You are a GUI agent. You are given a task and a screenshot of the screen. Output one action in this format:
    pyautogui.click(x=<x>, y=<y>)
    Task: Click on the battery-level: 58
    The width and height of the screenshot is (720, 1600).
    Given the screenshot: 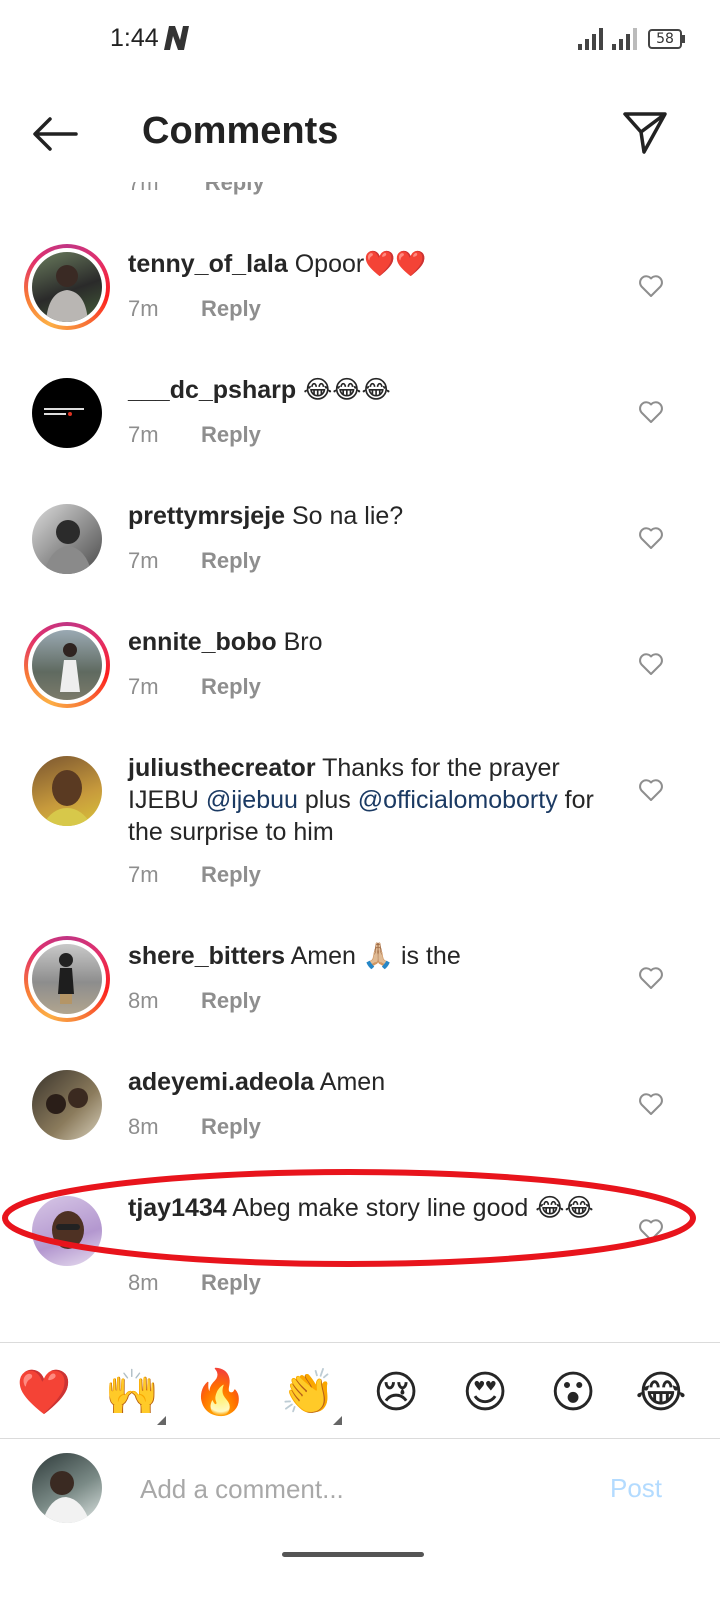 What is the action you would take?
    pyautogui.click(x=665, y=39)
    